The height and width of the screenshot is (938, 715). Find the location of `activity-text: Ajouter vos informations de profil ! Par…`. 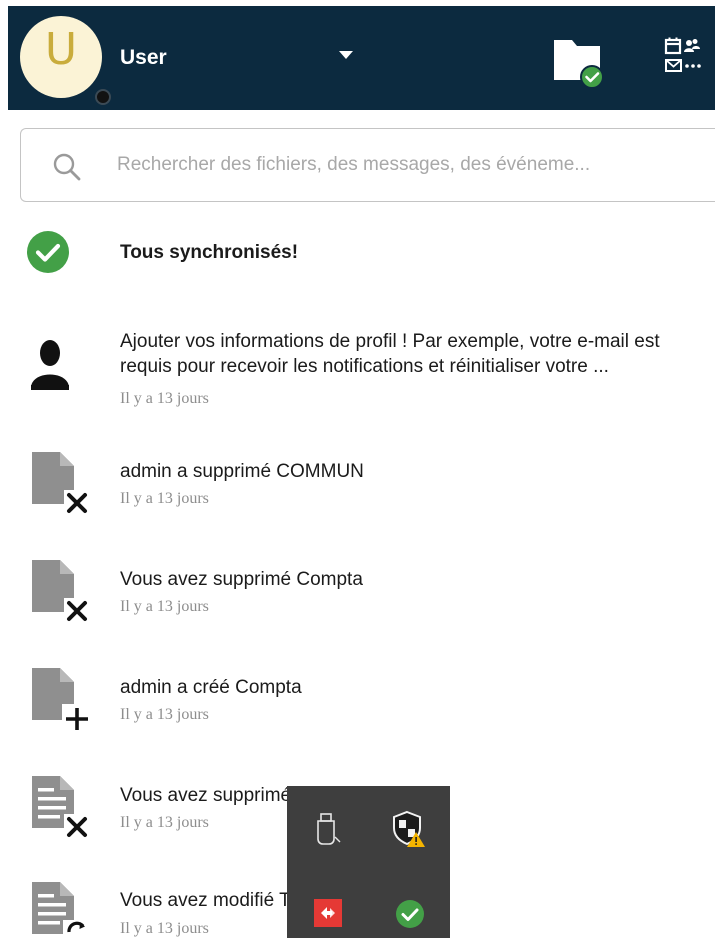

activity-text: Ajouter vos informations de profil ! Par… is located at coordinates (390, 354).